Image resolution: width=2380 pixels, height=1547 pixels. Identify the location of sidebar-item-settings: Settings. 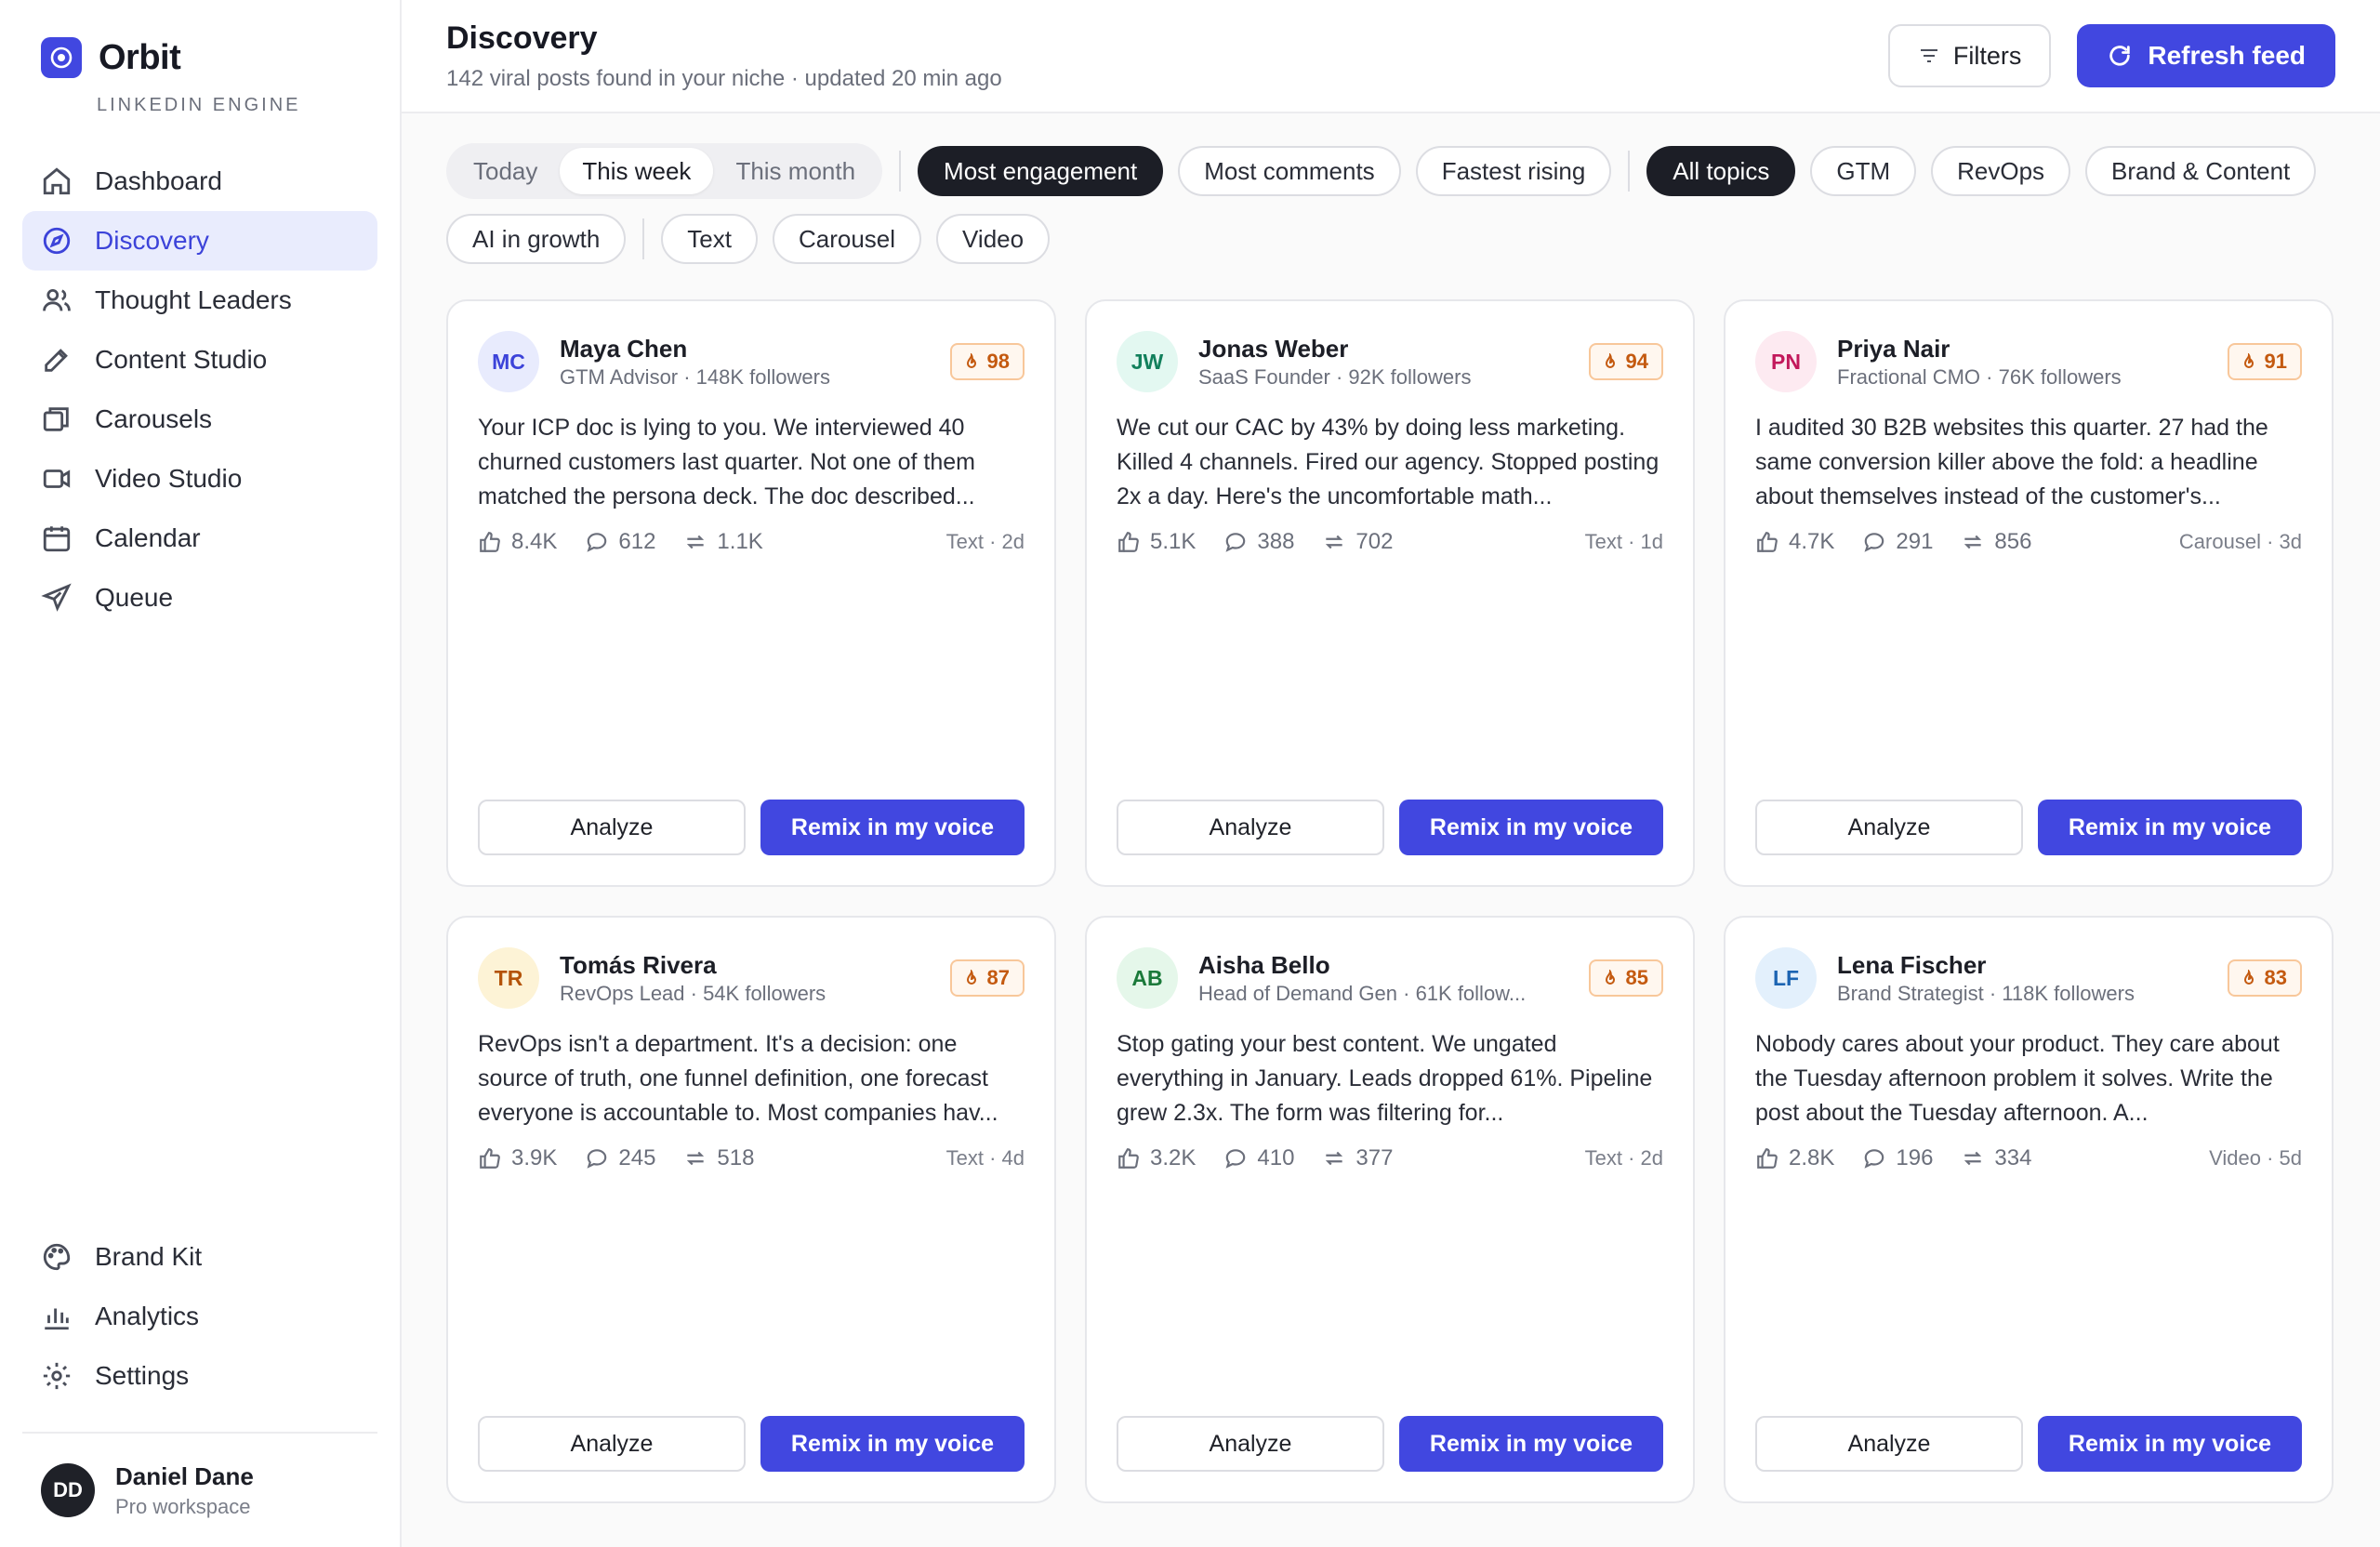
(199, 1376).